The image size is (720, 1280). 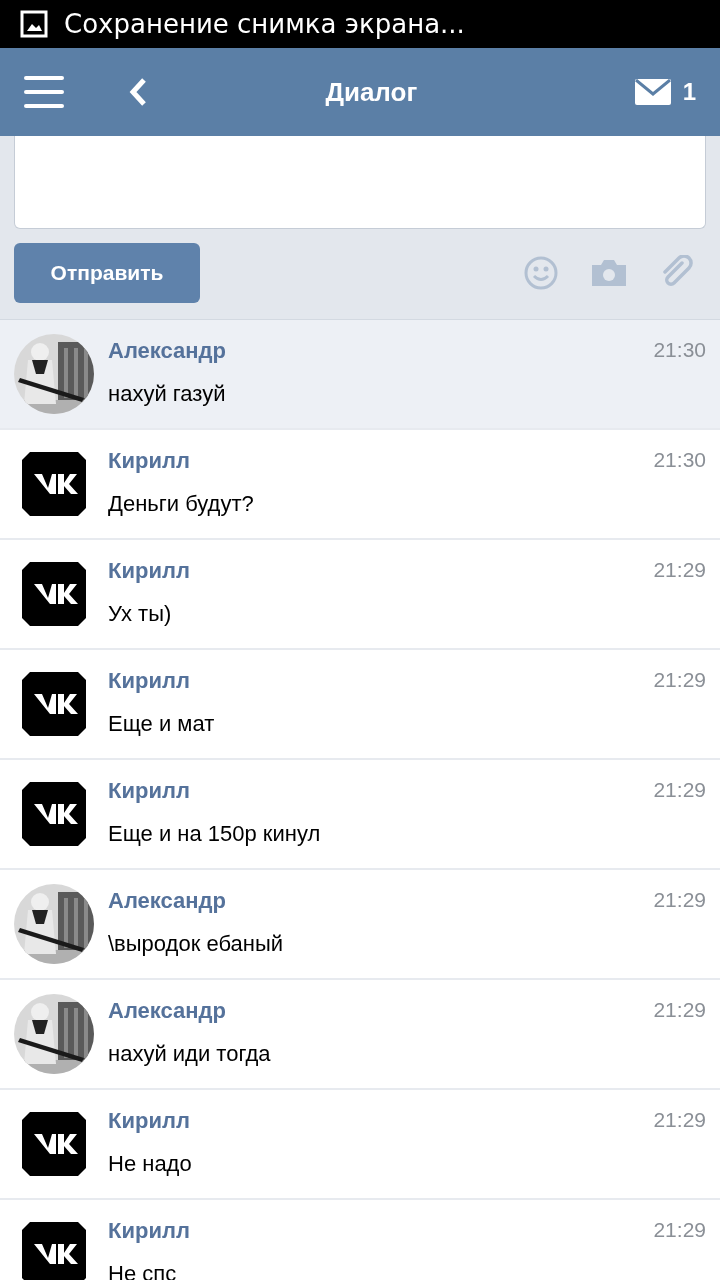 I want to click on message-field, so click(x=360, y=182).